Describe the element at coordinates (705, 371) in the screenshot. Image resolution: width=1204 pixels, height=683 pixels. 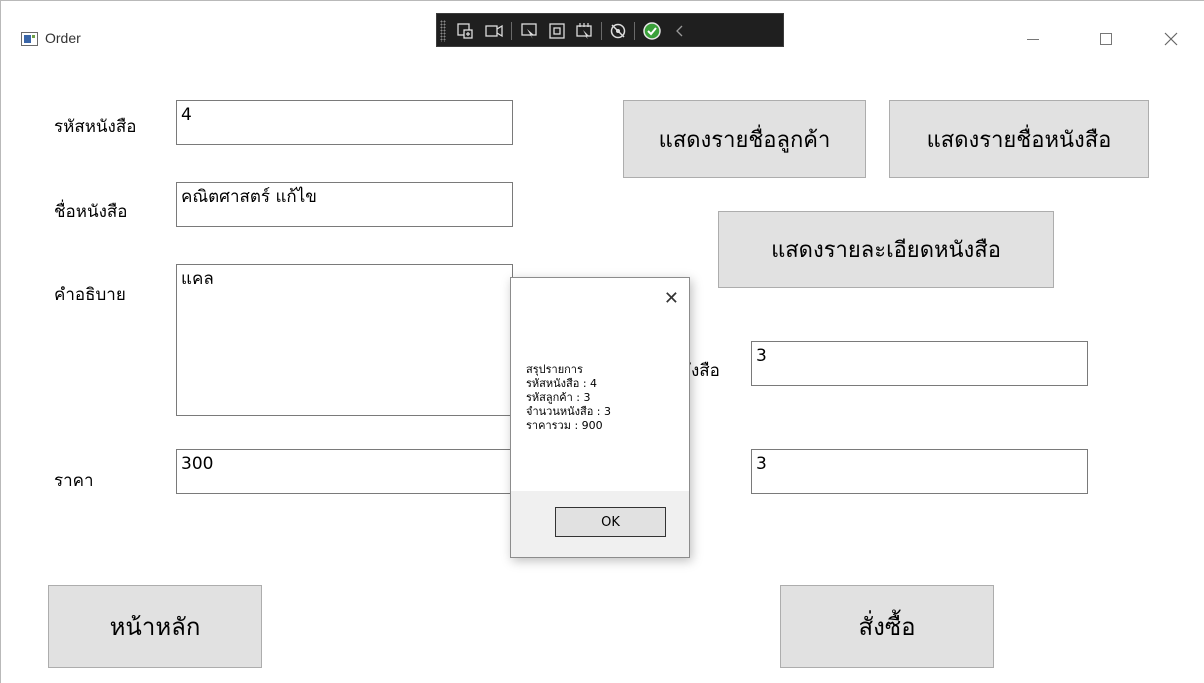
I see `quantity-label: ังสือ` at that location.